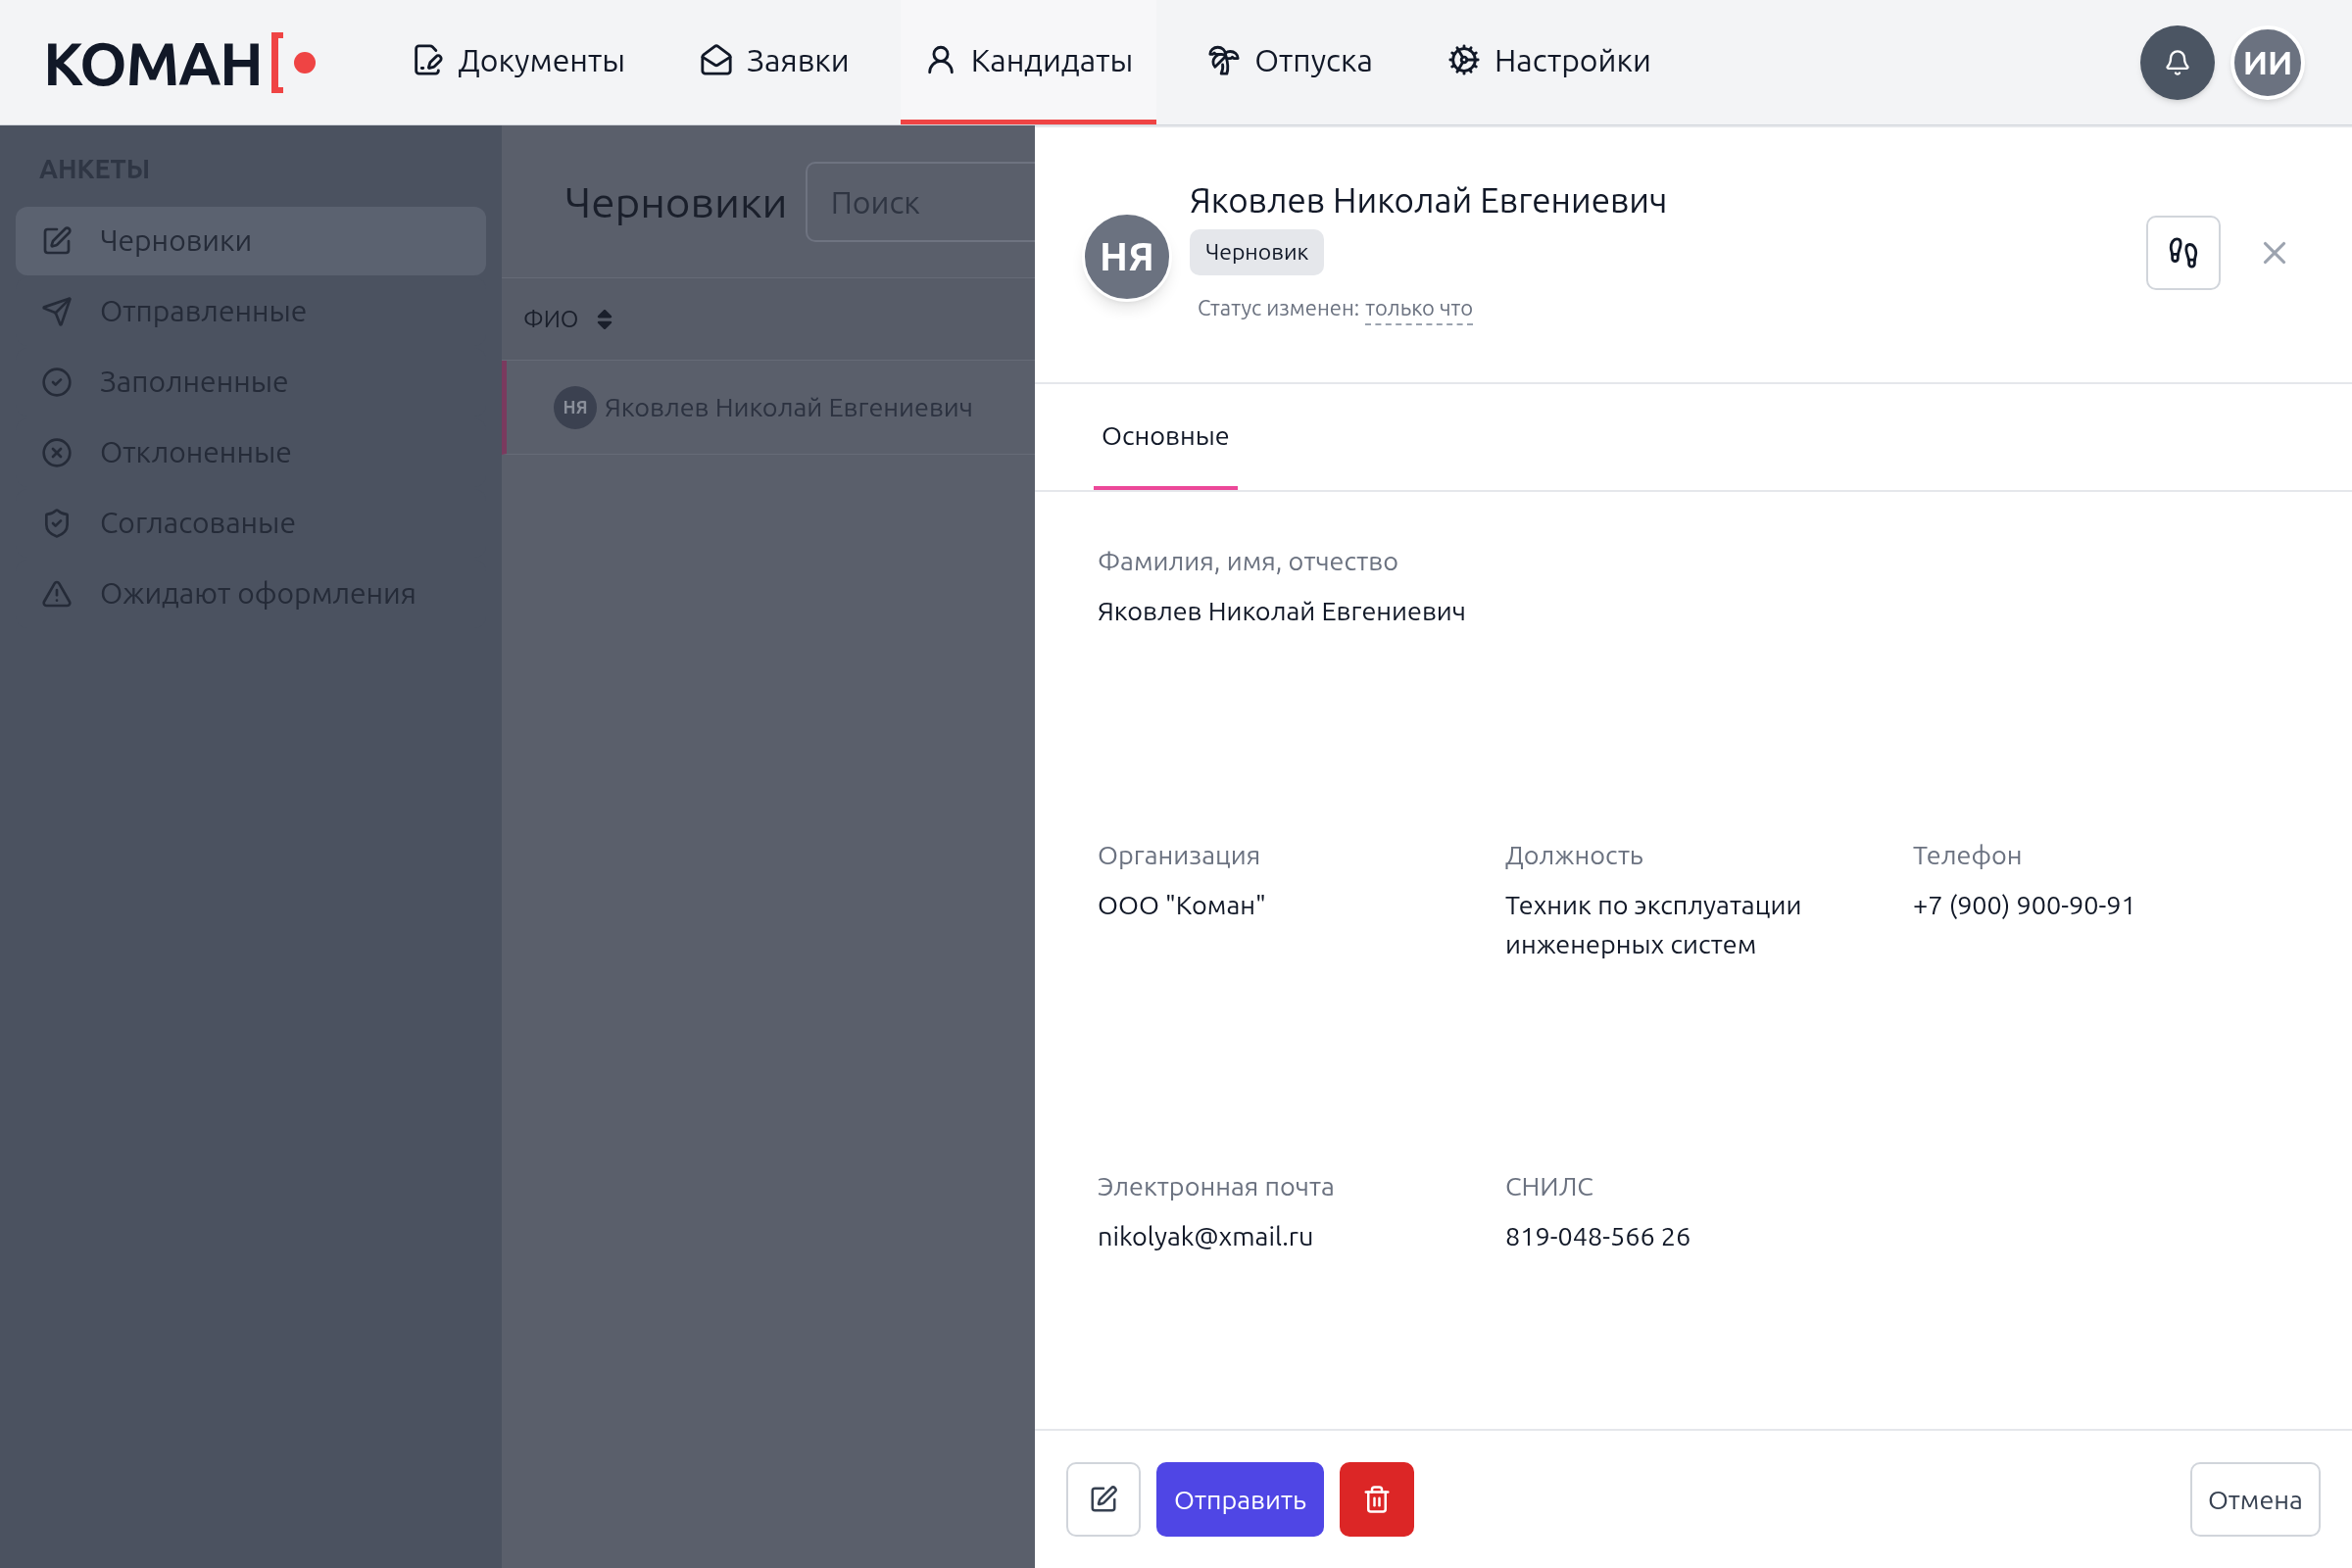  I want to click on status-badge: Черновик, so click(1257, 252).